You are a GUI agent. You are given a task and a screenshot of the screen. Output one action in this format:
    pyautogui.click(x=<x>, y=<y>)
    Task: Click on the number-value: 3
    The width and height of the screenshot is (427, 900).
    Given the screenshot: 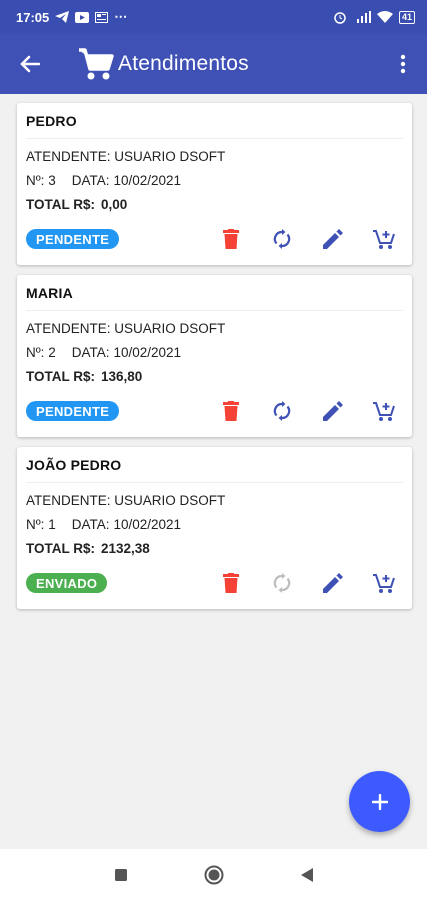 What is the action you would take?
    pyautogui.click(x=52, y=180)
    